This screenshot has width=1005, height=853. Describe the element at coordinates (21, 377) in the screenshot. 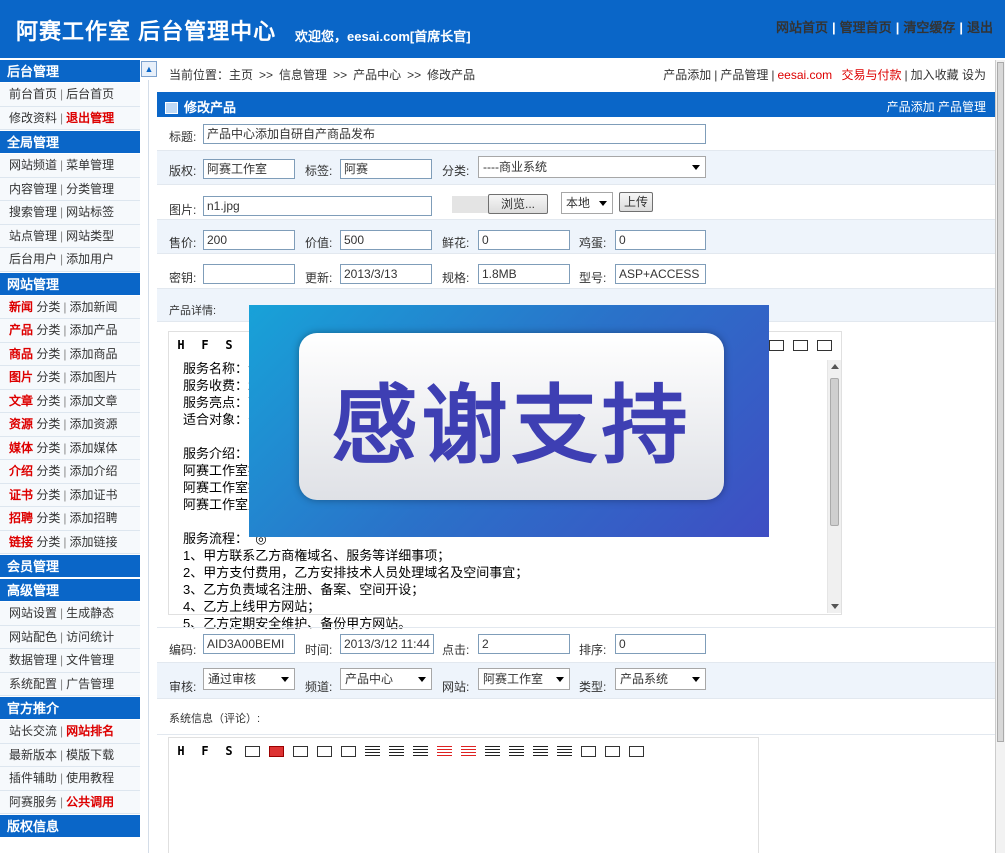

I see `sidebar-item-module: 图片` at that location.